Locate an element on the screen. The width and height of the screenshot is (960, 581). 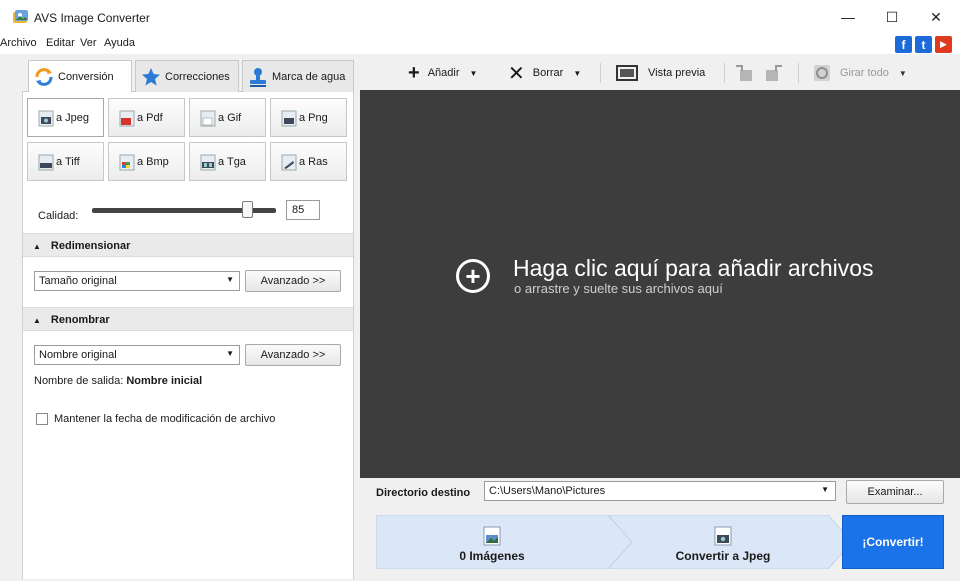
app-logo-icon is located at coordinates (20, 16).